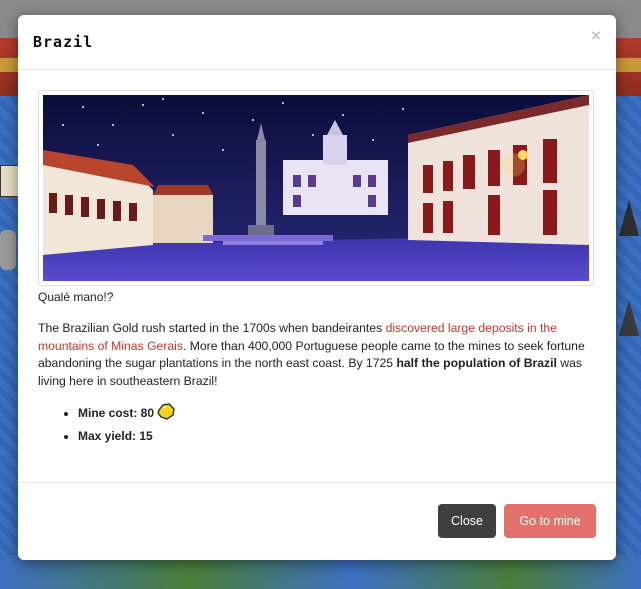  I want to click on modal-title: Brazil, so click(63, 42).